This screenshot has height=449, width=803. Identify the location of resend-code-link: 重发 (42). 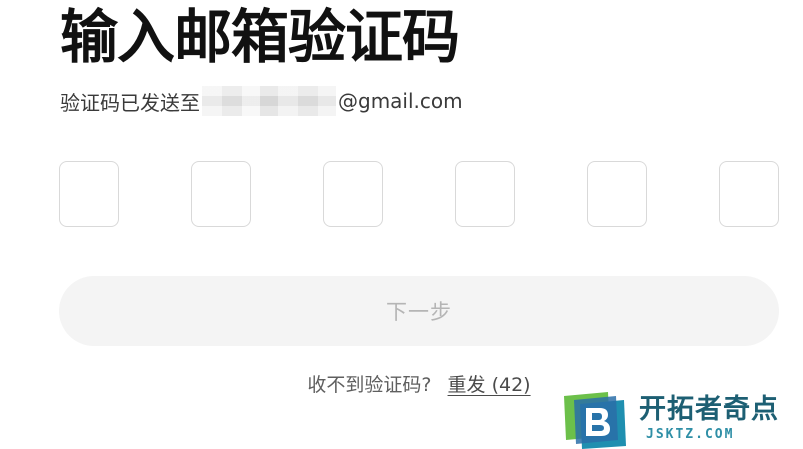
(489, 385).